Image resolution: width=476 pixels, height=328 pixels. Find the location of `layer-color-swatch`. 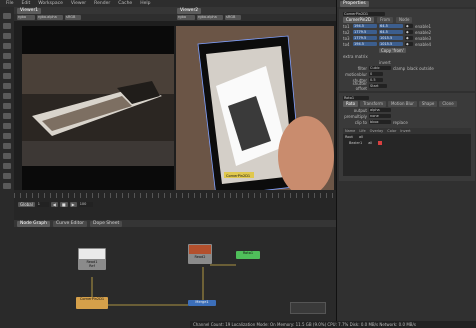

layer-color-swatch is located at coordinates (380, 143).